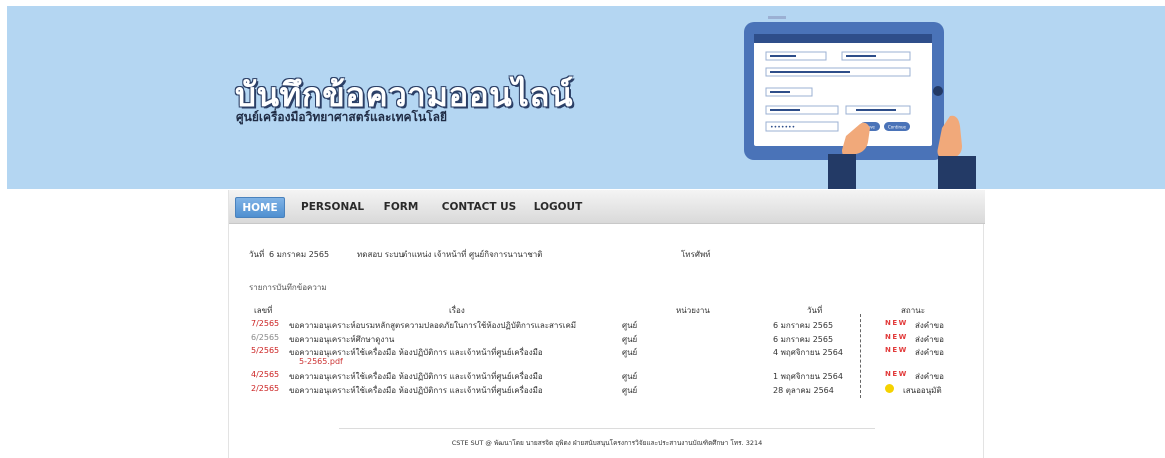  Describe the element at coordinates (288, 287) in the screenshot. I see `list-caption: รายการบันทึกข้อความ` at that location.